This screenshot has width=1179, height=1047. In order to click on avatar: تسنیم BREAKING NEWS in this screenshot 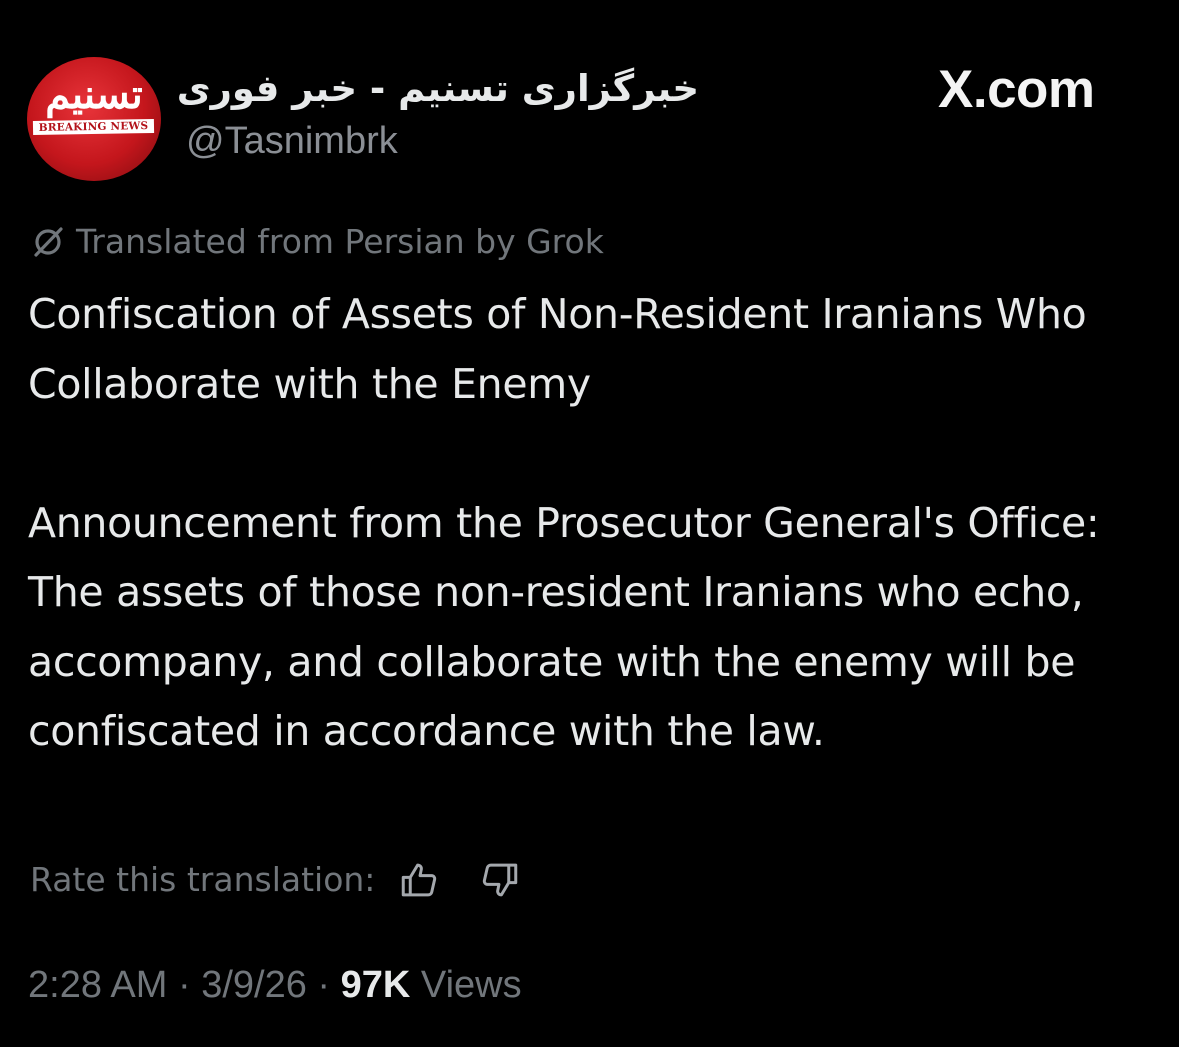, I will do `click(94, 119)`.